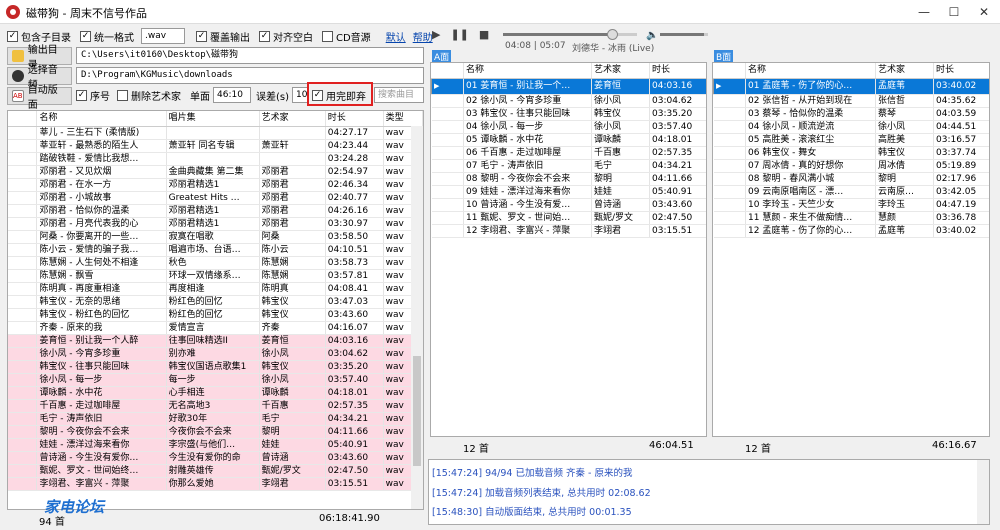 Image resolution: width=1000 pixels, height=530 pixels. Describe the element at coordinates (810, 71) in the screenshot. I see `b-col-name: 名称` at that location.